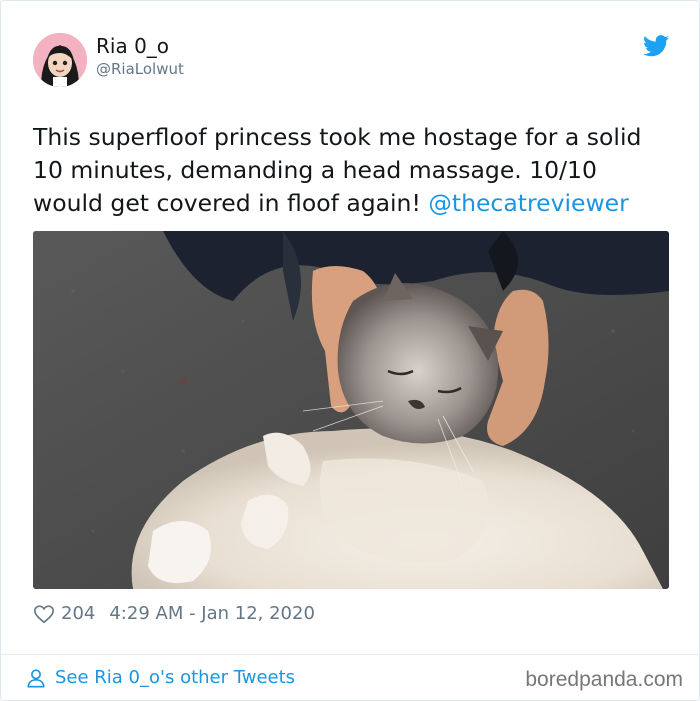 The width and height of the screenshot is (700, 701). I want to click on person-icon, so click(36, 678).